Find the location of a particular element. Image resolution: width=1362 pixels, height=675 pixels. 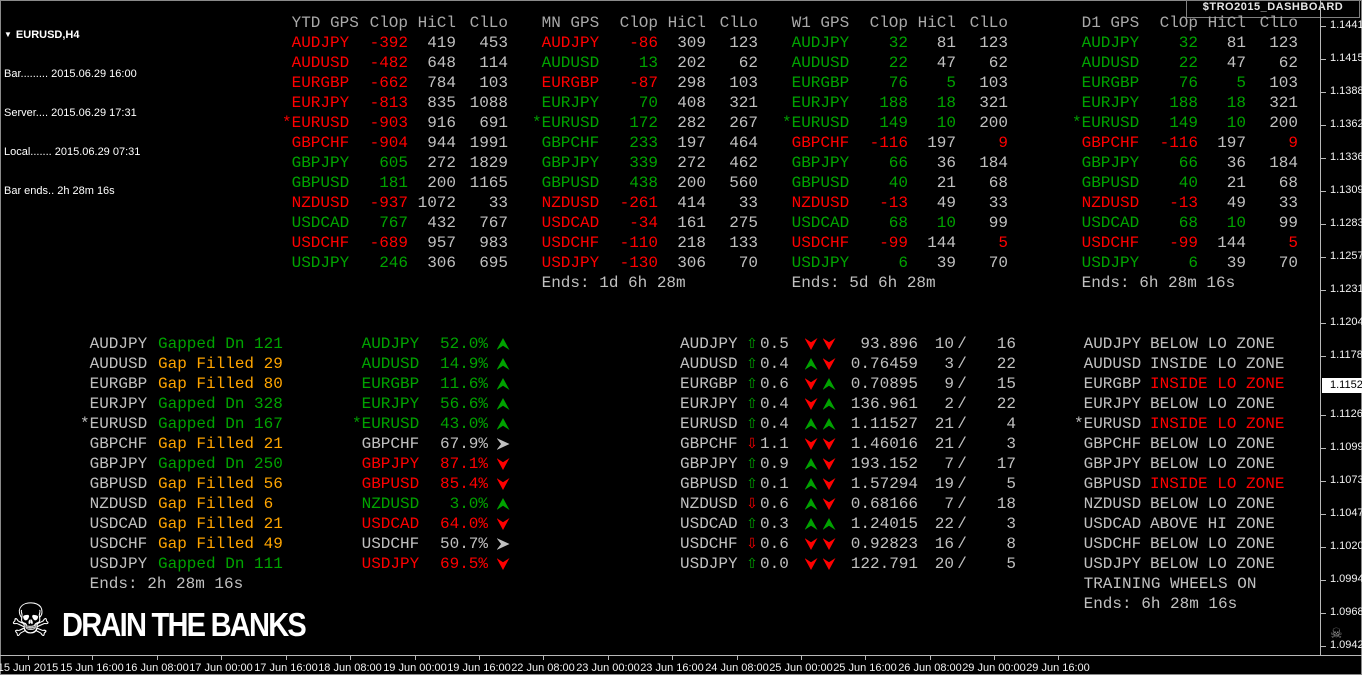

time-axis-label: 17 Jun 00:00 is located at coordinates (221, 668).